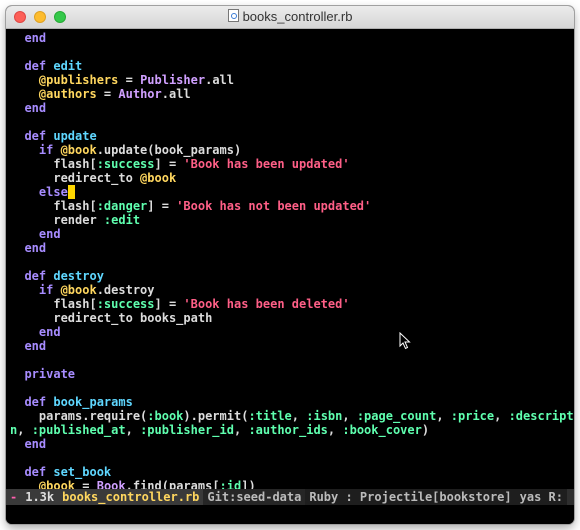 Image resolution: width=580 pixels, height=530 pixels. I want to click on code-line: def update, so click(53, 136).